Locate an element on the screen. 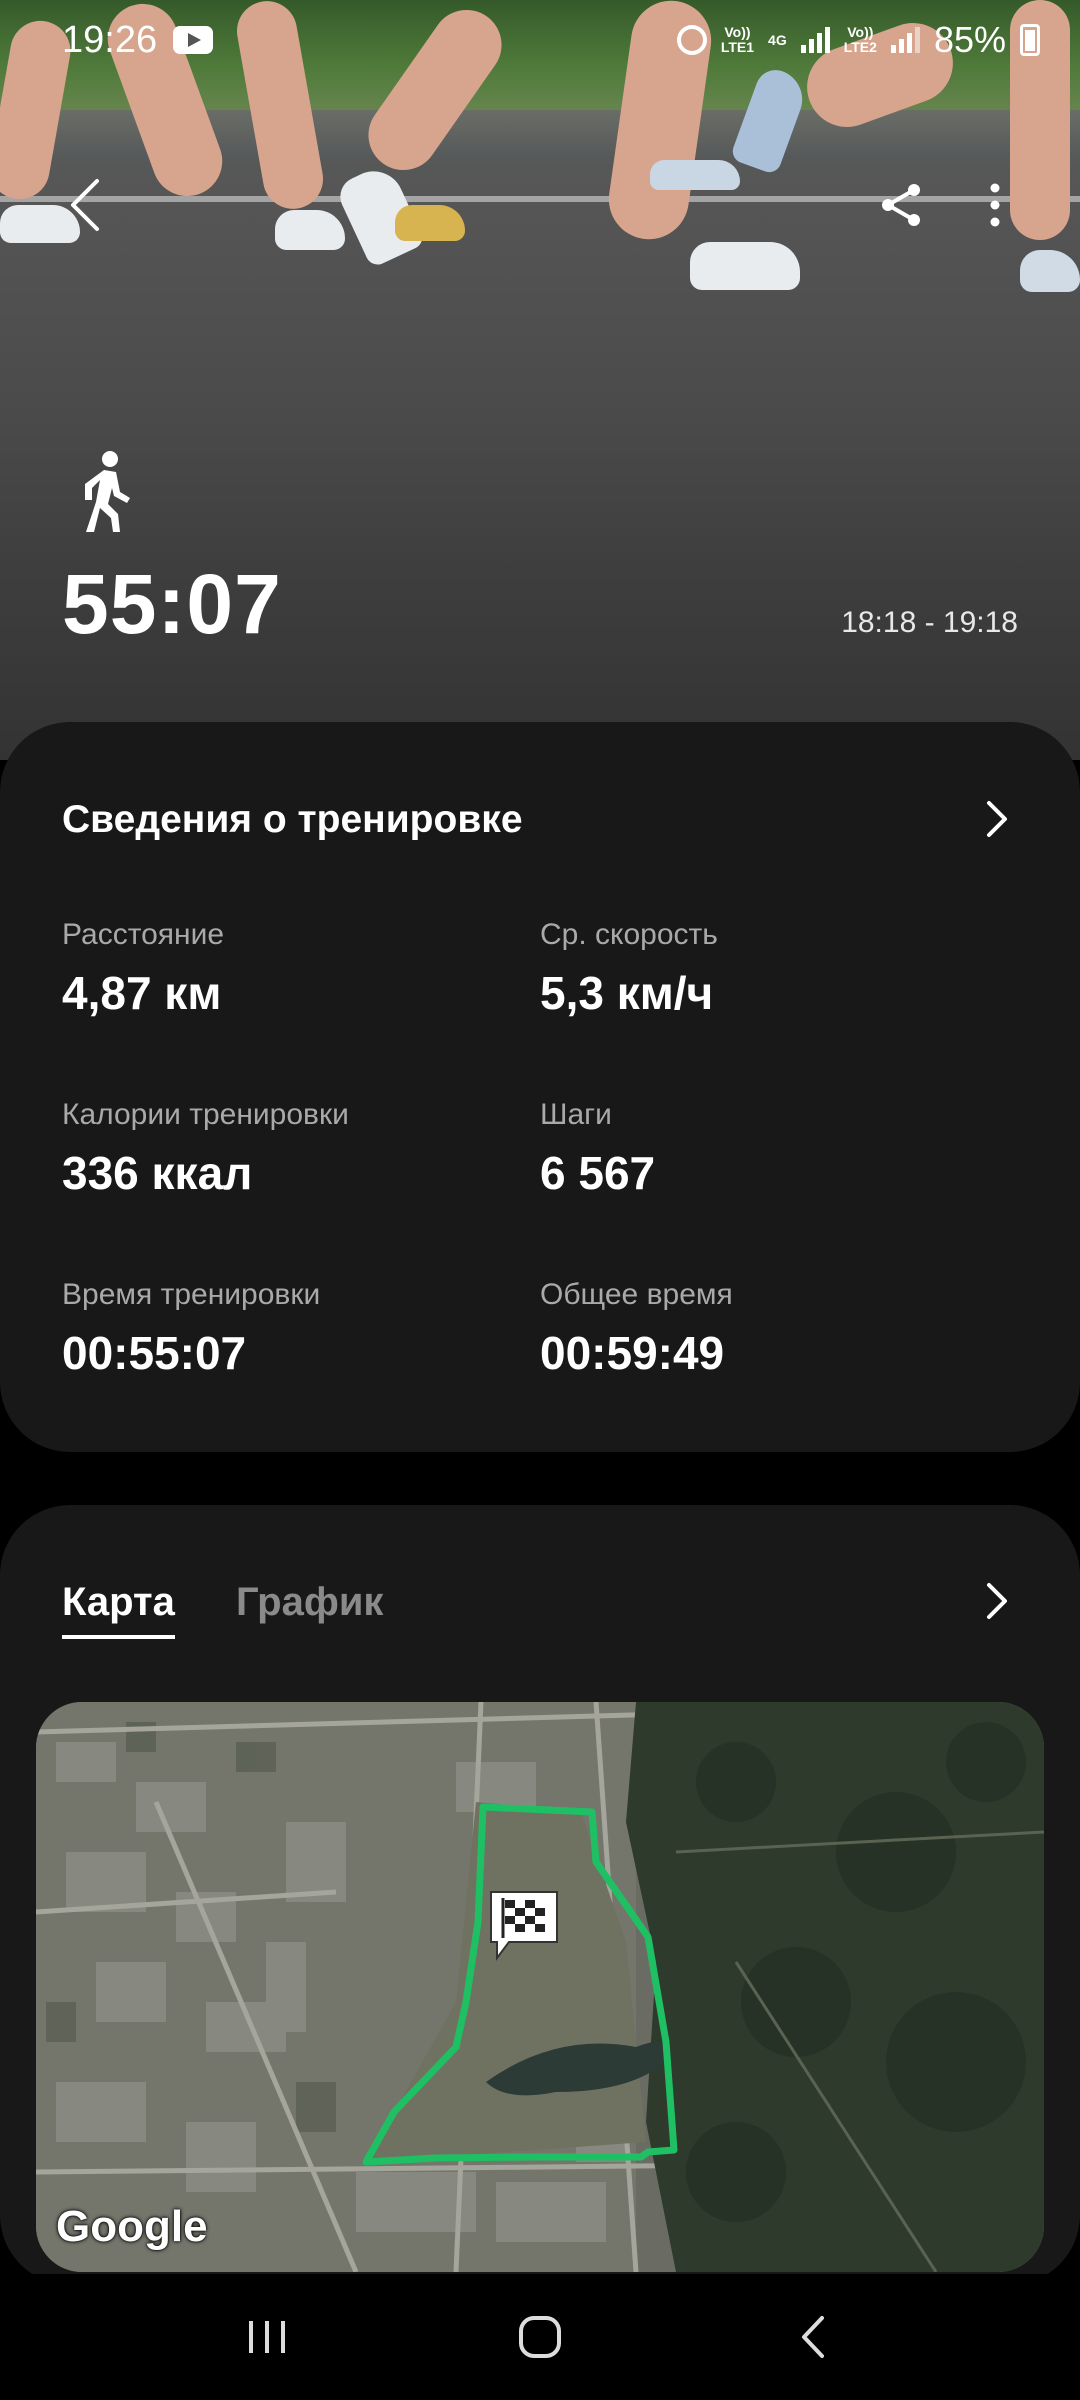  network-type: 4G is located at coordinates (777, 39).